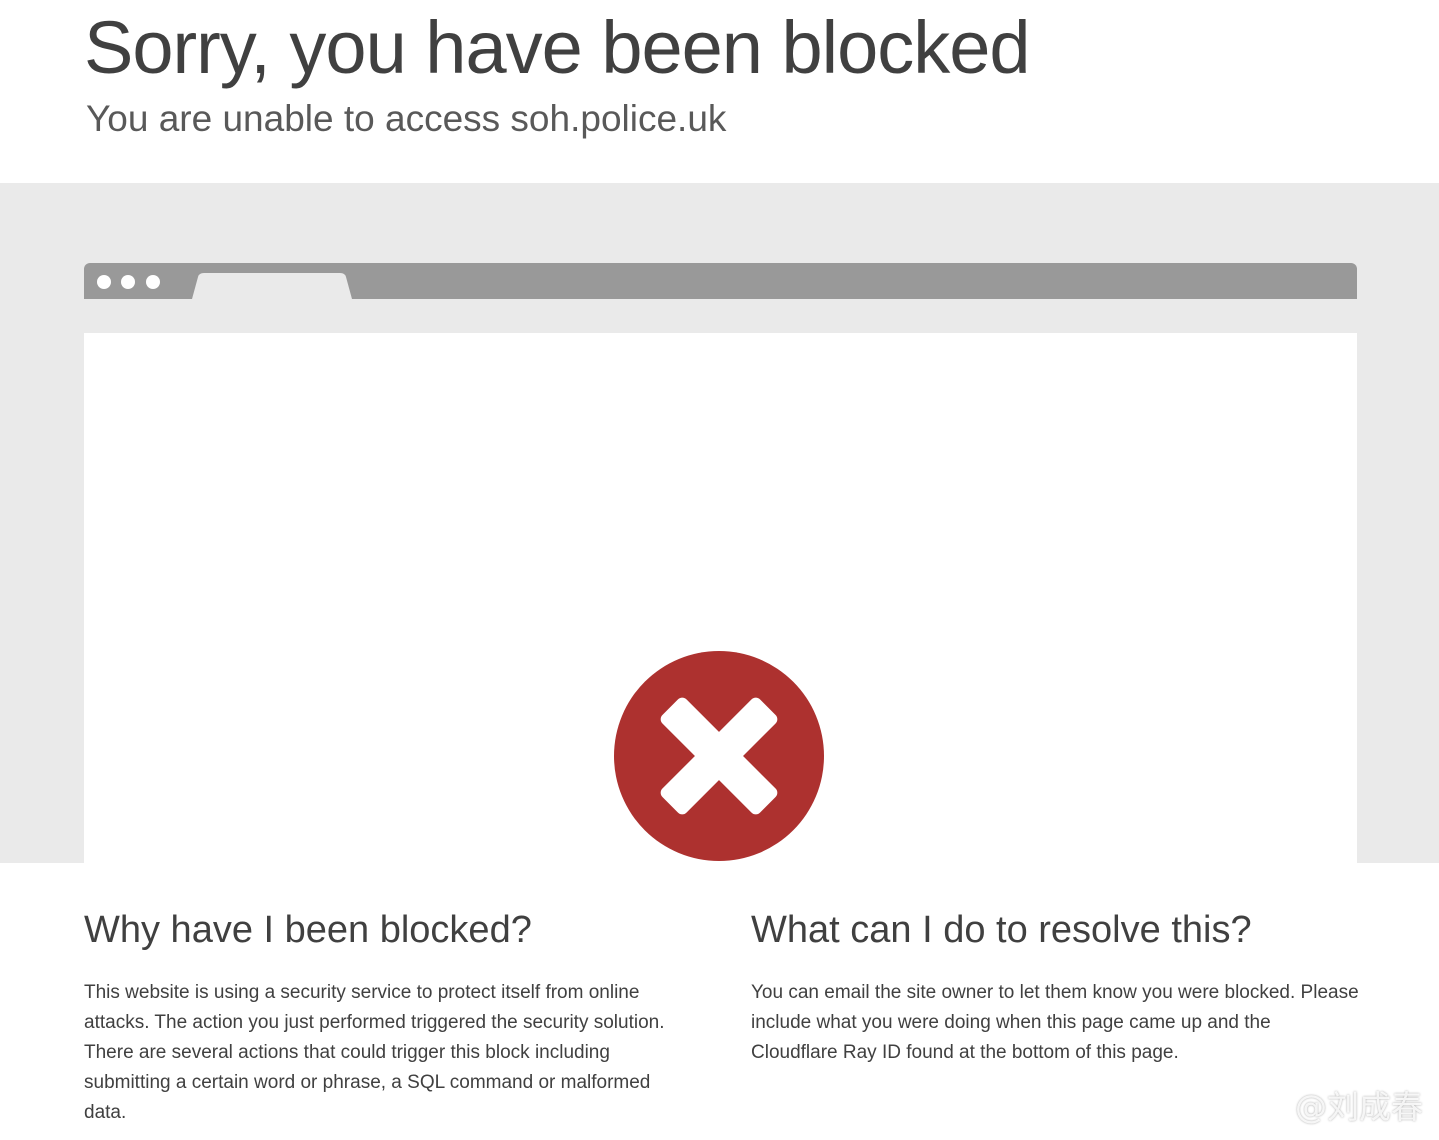  I want to click on page-title: Sorry, you have been blocked, so click(557, 47).